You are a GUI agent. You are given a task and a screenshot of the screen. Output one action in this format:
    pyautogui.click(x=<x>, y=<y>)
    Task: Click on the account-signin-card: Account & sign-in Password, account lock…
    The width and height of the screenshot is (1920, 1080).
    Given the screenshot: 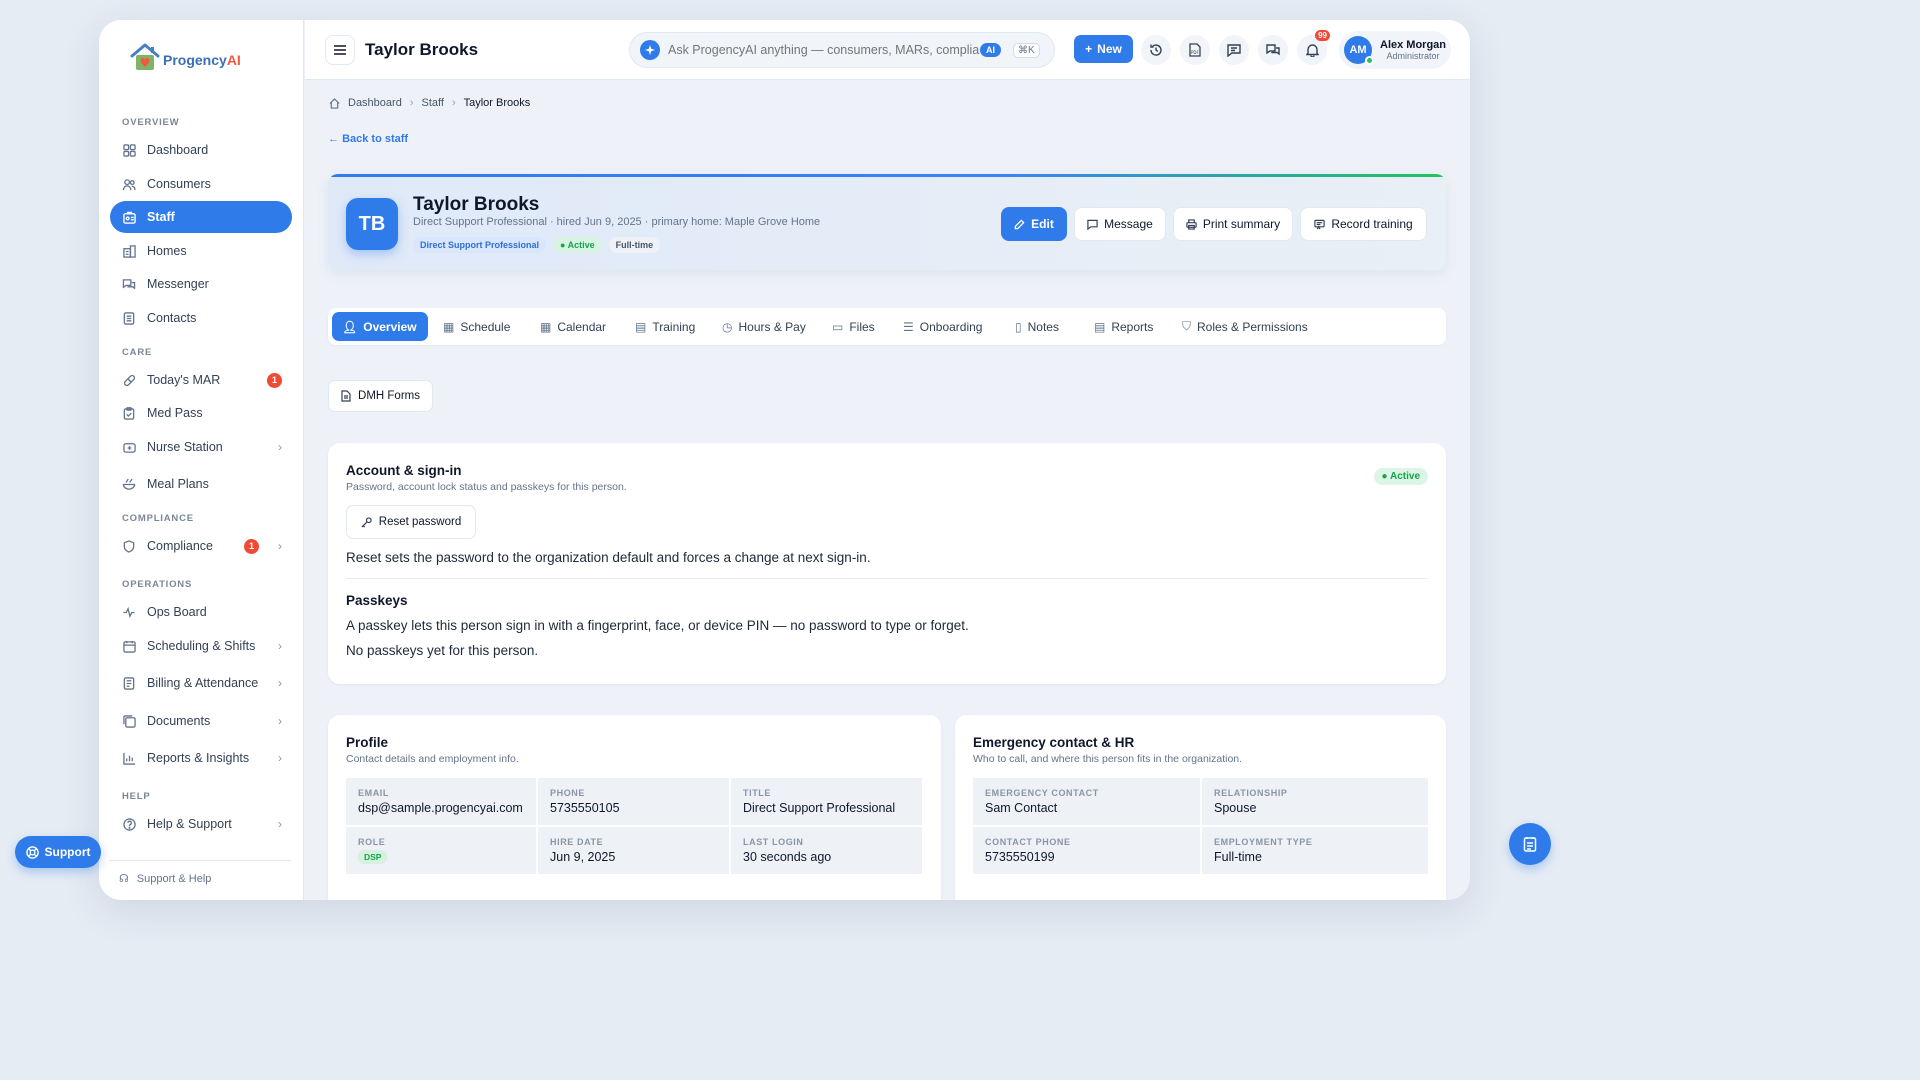 What is the action you would take?
    pyautogui.click(x=887, y=563)
    